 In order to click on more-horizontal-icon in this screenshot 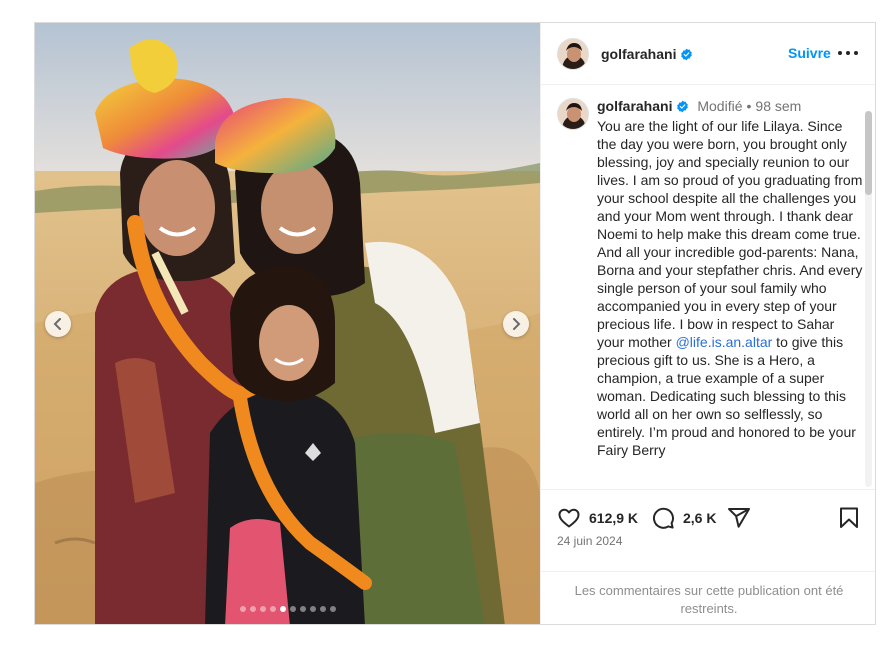, I will do `click(840, 53)`.